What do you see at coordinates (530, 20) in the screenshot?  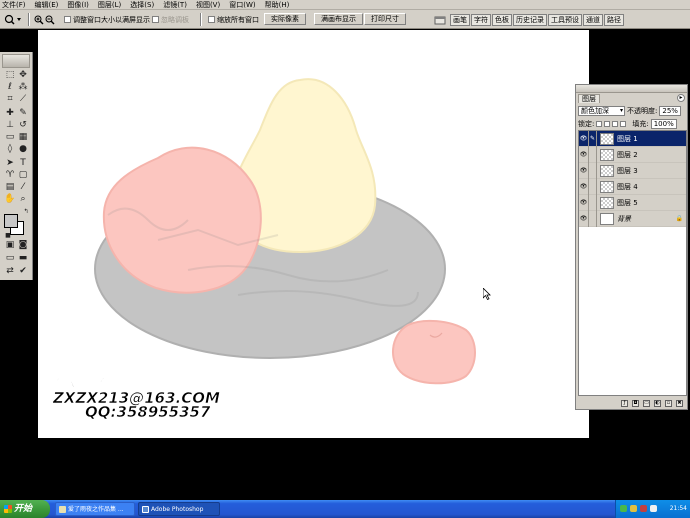 I see `palette-tab-history: 历史记录` at bounding box center [530, 20].